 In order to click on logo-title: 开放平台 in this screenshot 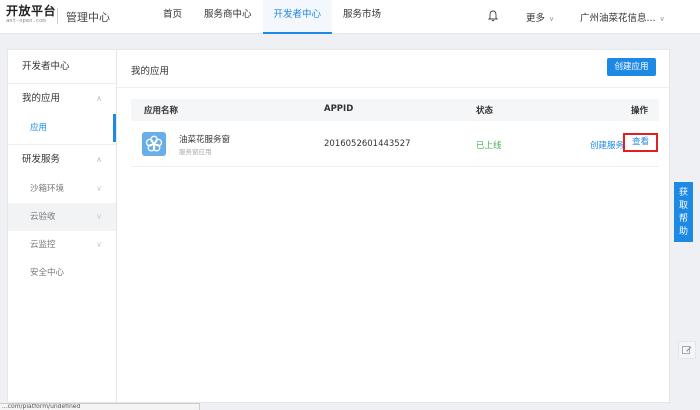, I will do `click(31, 11)`.